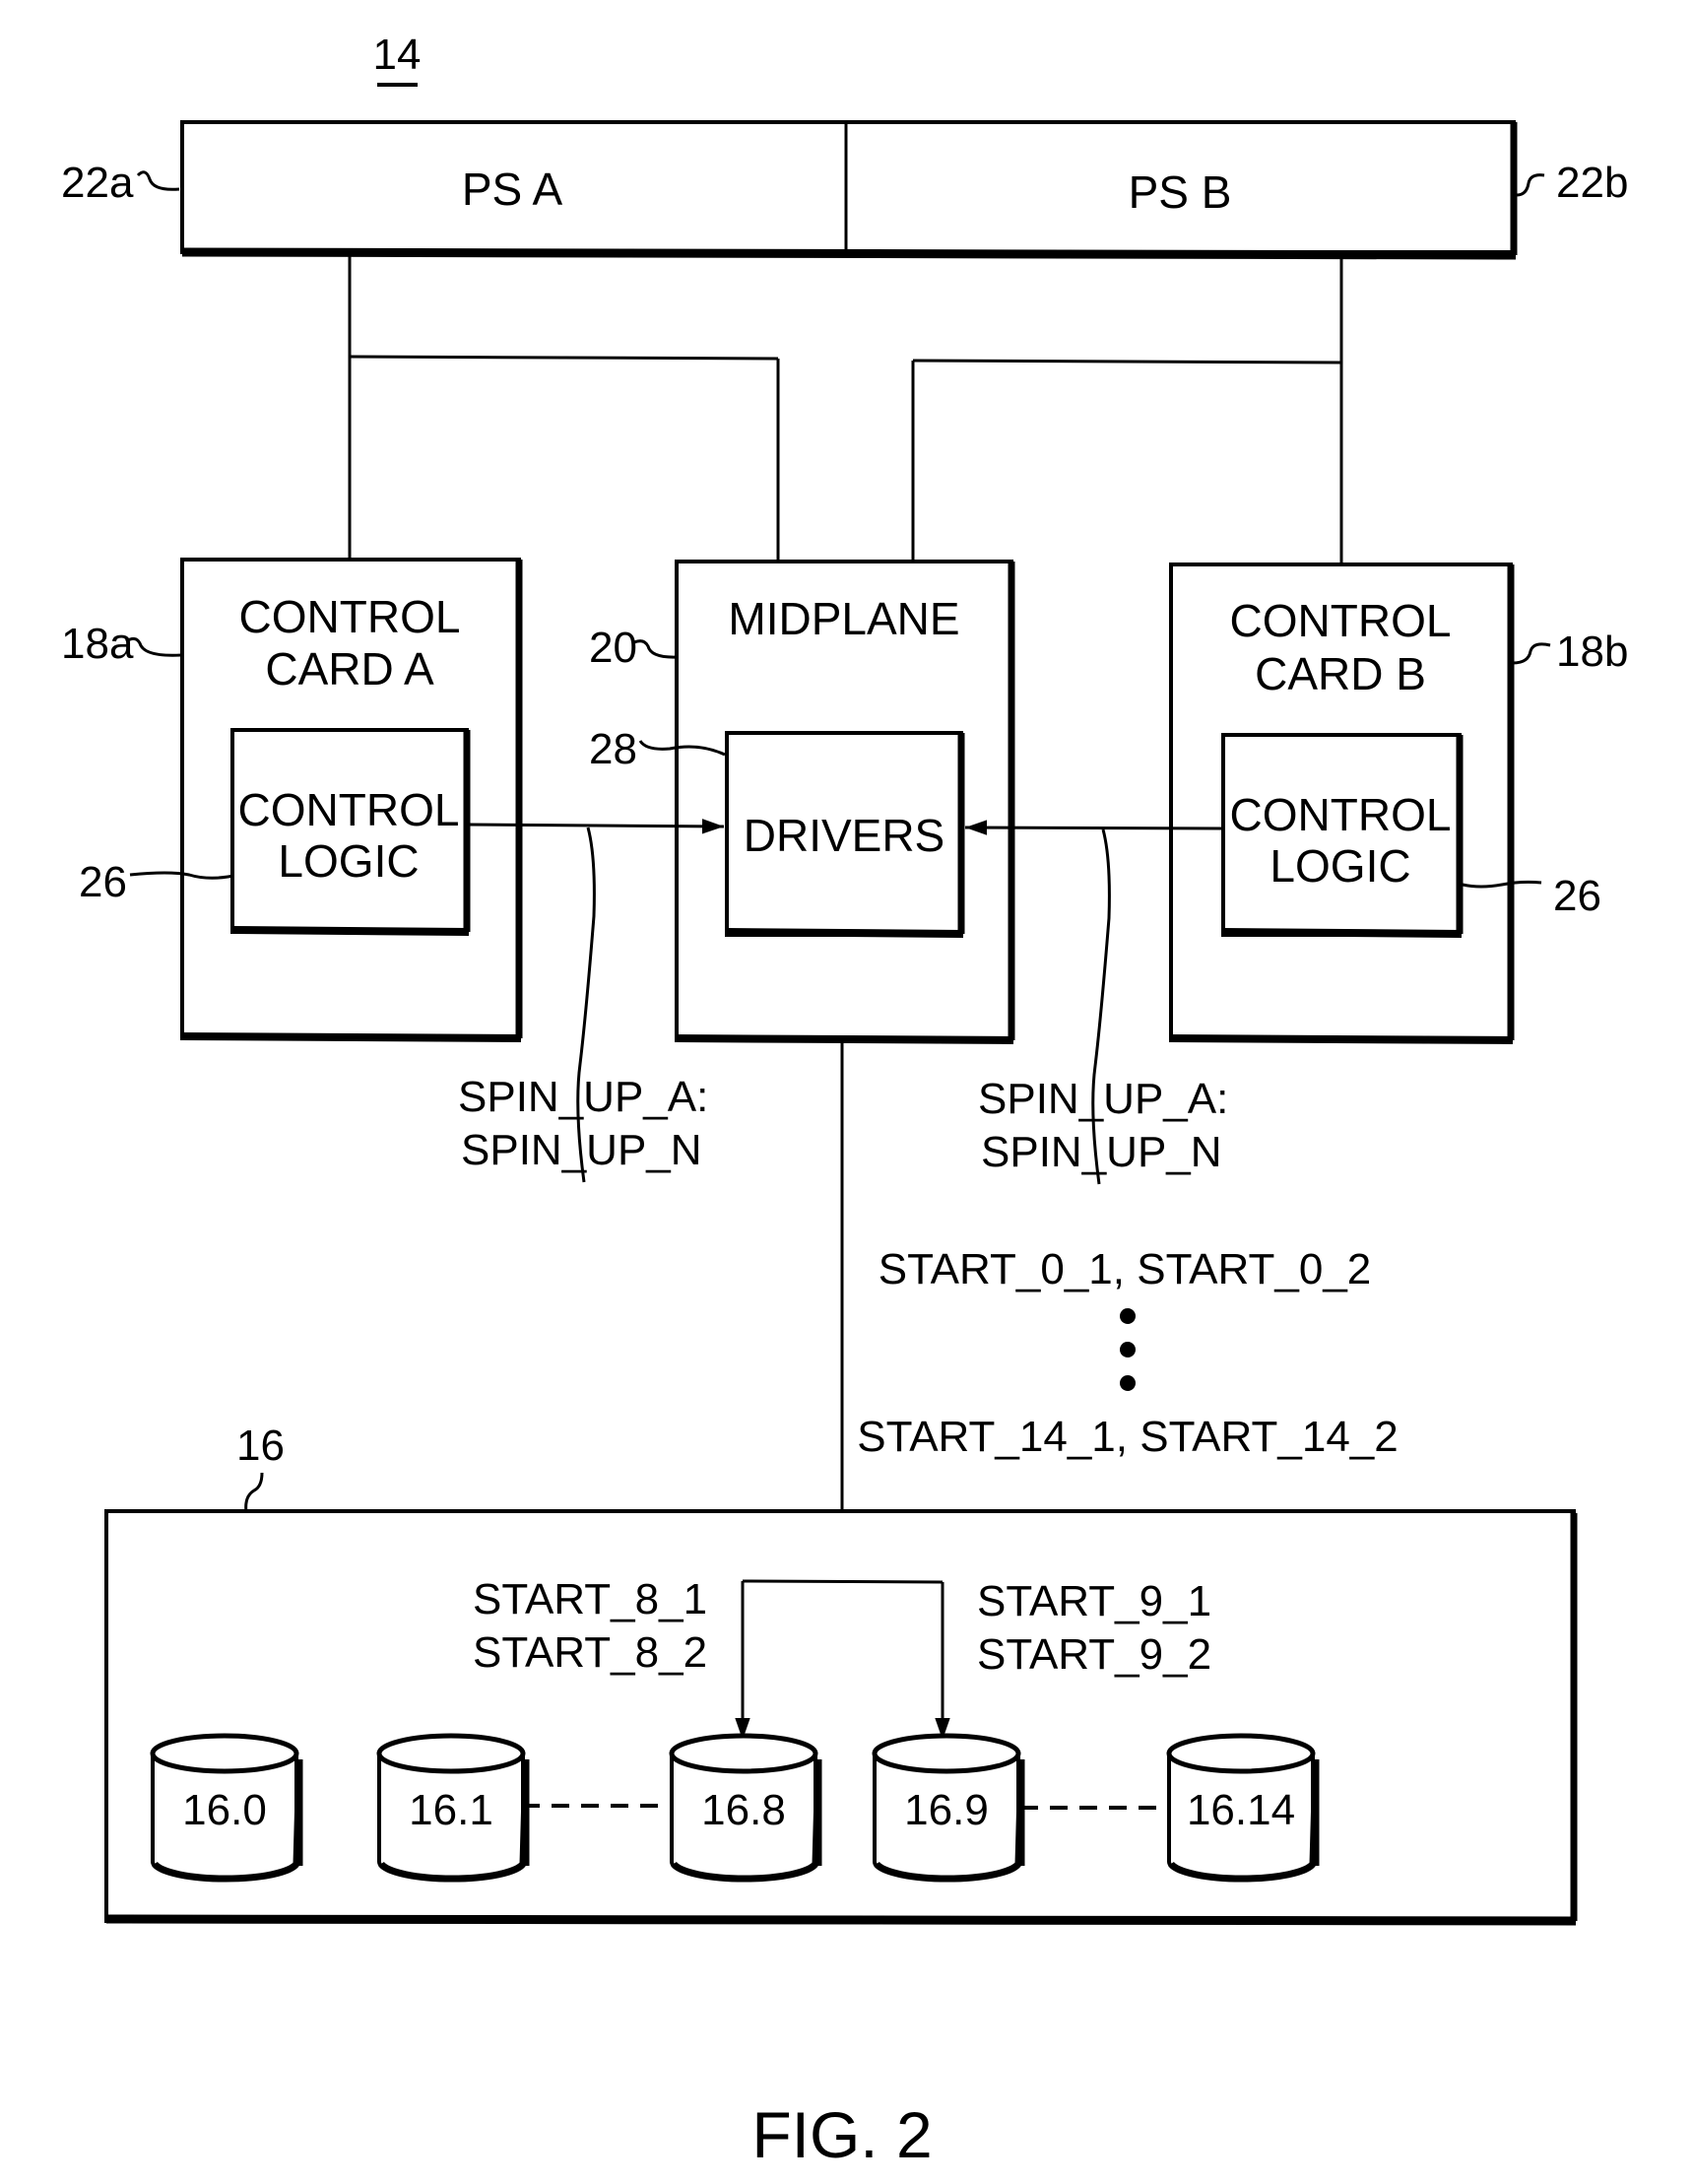  Describe the element at coordinates (1340, 866) in the screenshot. I see `control-logic-b-line2: LOGIC` at that location.